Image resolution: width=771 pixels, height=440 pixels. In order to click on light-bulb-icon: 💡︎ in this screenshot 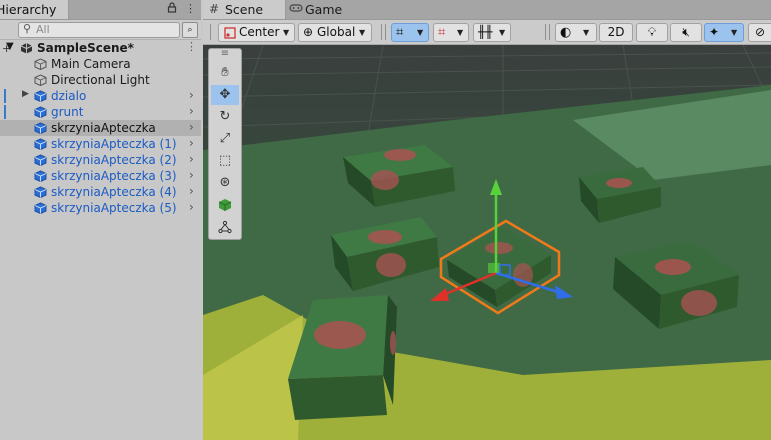, I will do `click(652, 32)`.